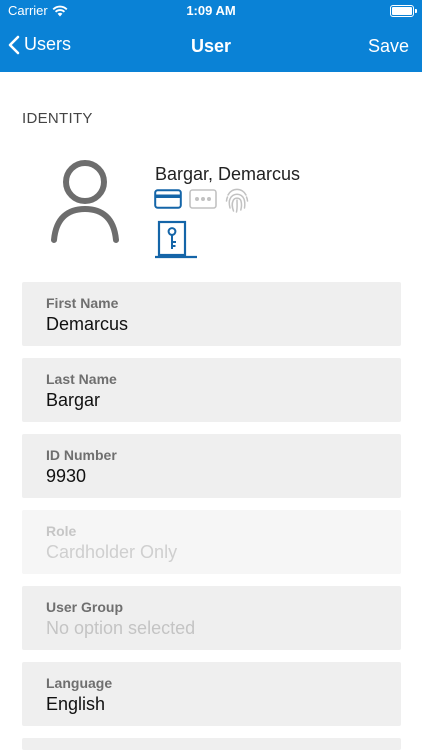 This screenshot has width=422, height=750. I want to click on save-button: Save, so click(388, 46).